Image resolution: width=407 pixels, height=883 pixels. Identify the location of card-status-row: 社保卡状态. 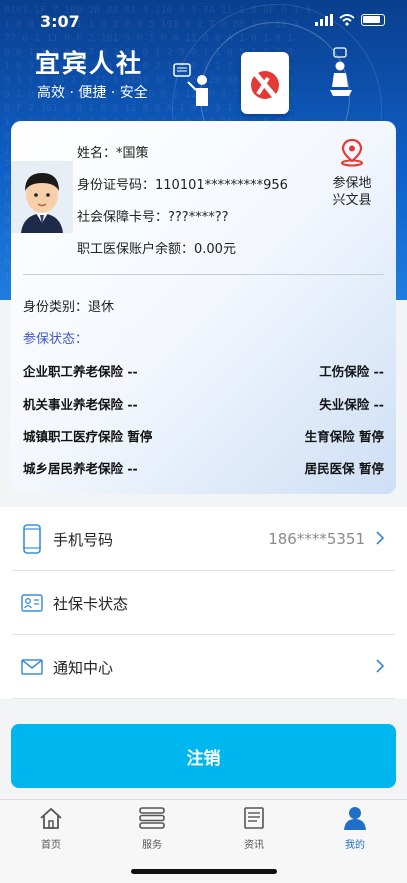
(203, 603).